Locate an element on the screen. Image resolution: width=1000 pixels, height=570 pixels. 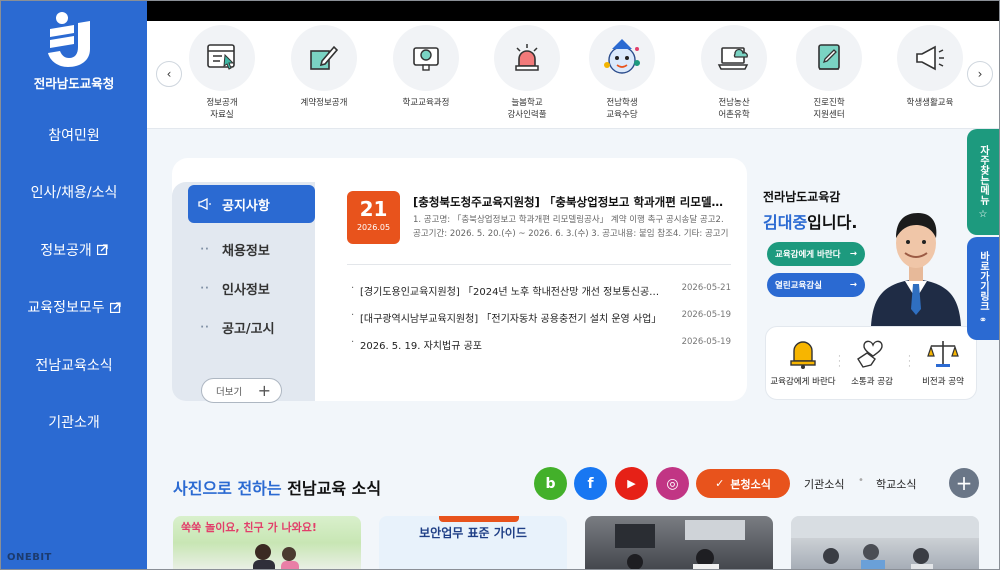
thumbnail-caption: 보안업무 표준 가이드 is located at coordinates (473, 533).